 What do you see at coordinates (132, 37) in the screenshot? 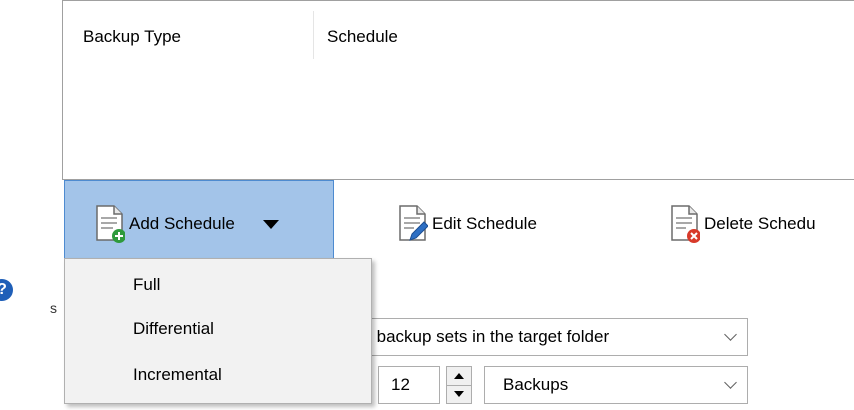
I see `column-header-backup-type: Backup Type` at bounding box center [132, 37].